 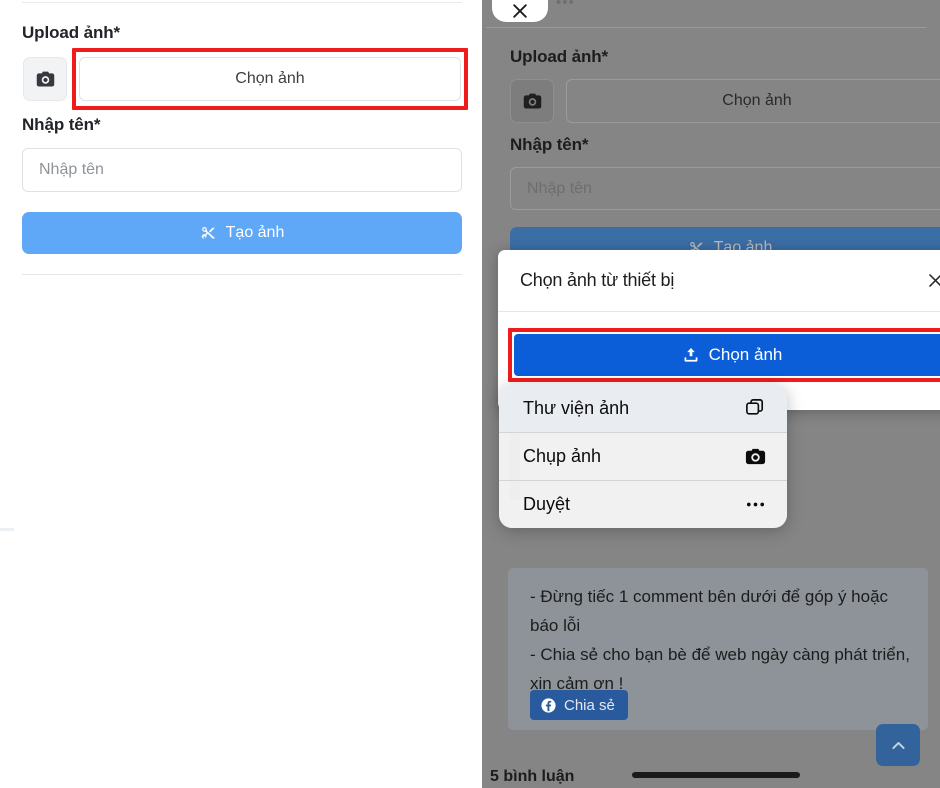 What do you see at coordinates (255, 232) in the screenshot?
I see `create-image-label: Tạo ảnh` at bounding box center [255, 232].